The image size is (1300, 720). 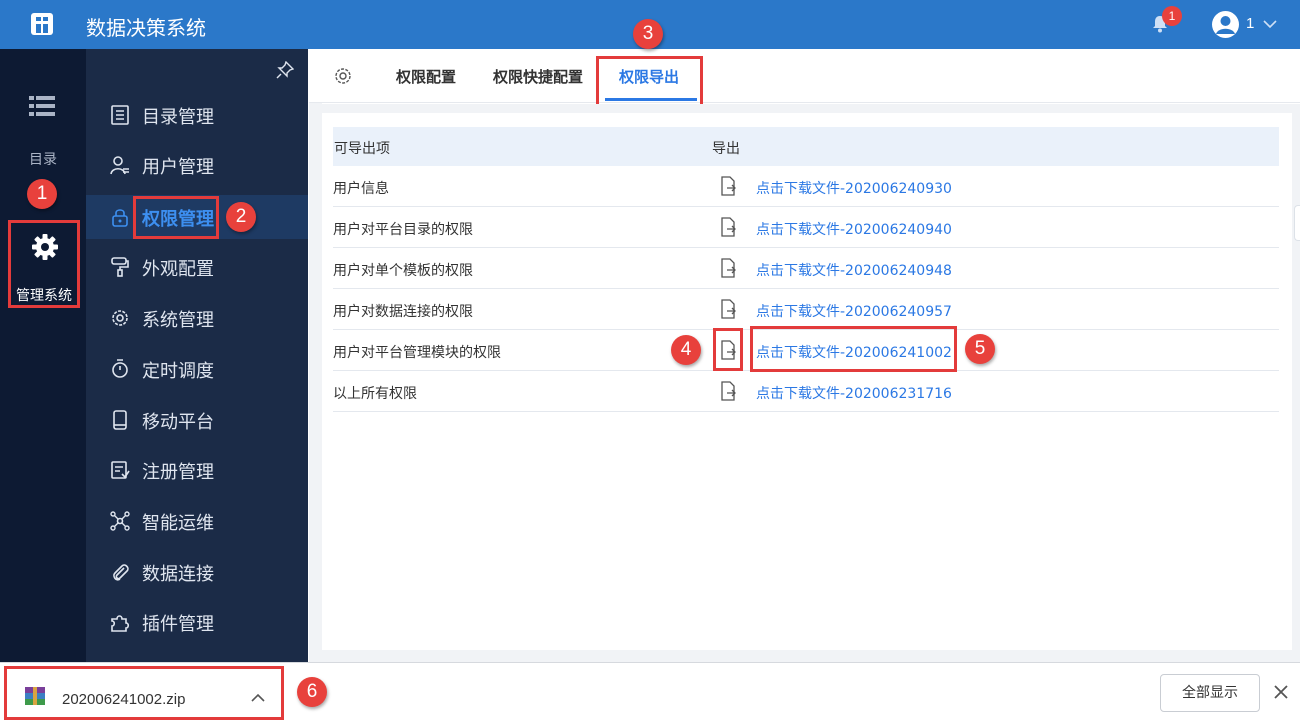 I want to click on table-row: 用户对数据连接的权限 点击下载文件-202006240957, so click(x=806, y=309).